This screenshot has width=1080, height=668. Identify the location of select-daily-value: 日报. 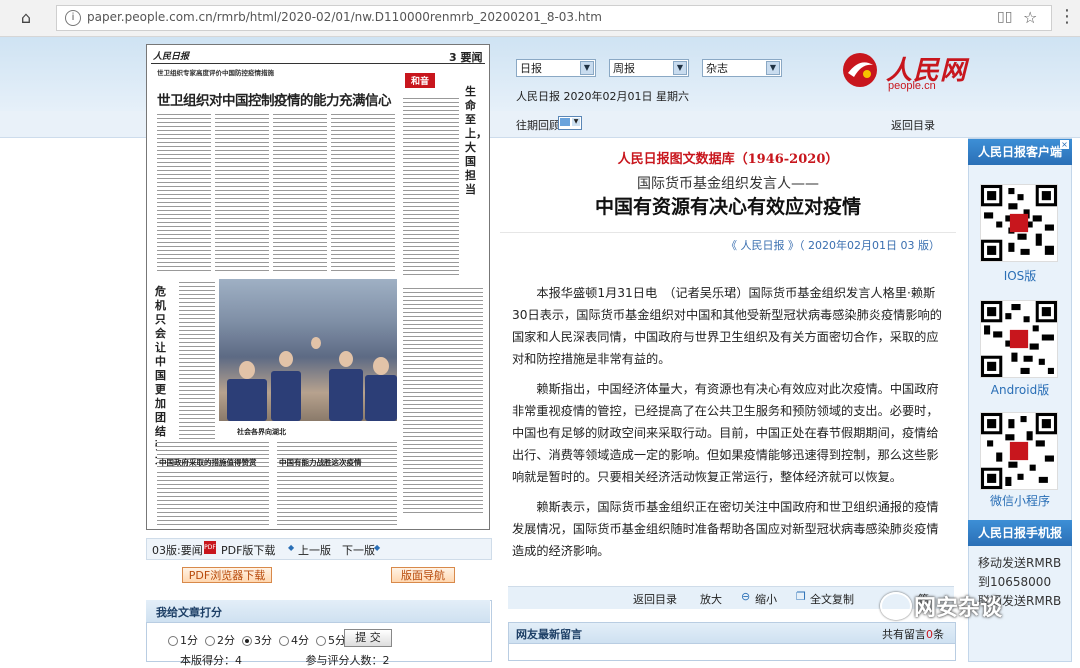
(531, 68).